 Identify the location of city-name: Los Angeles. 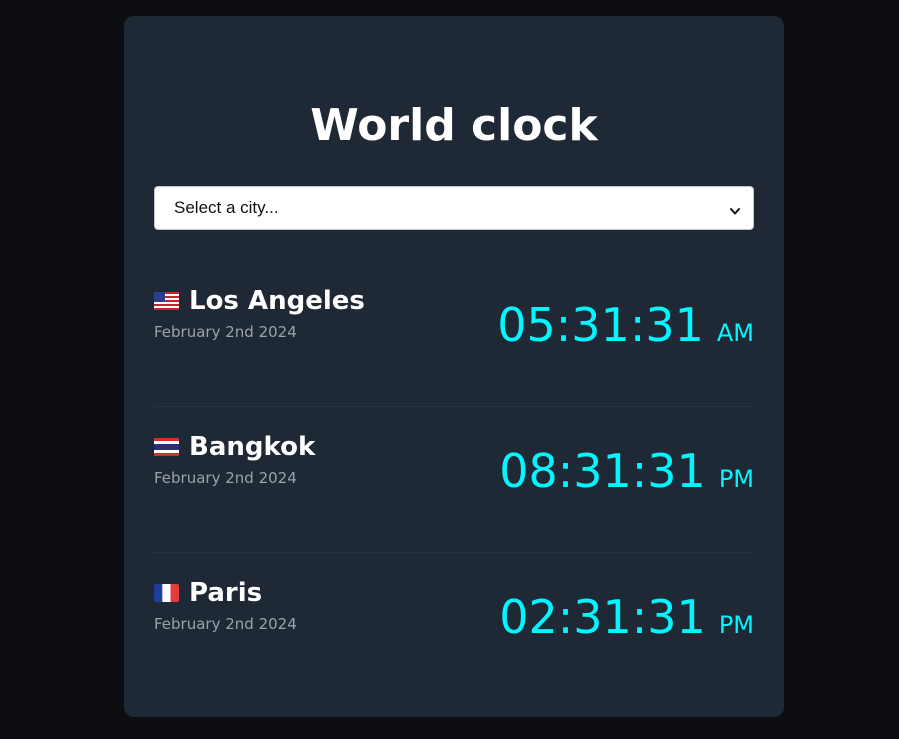
(277, 301).